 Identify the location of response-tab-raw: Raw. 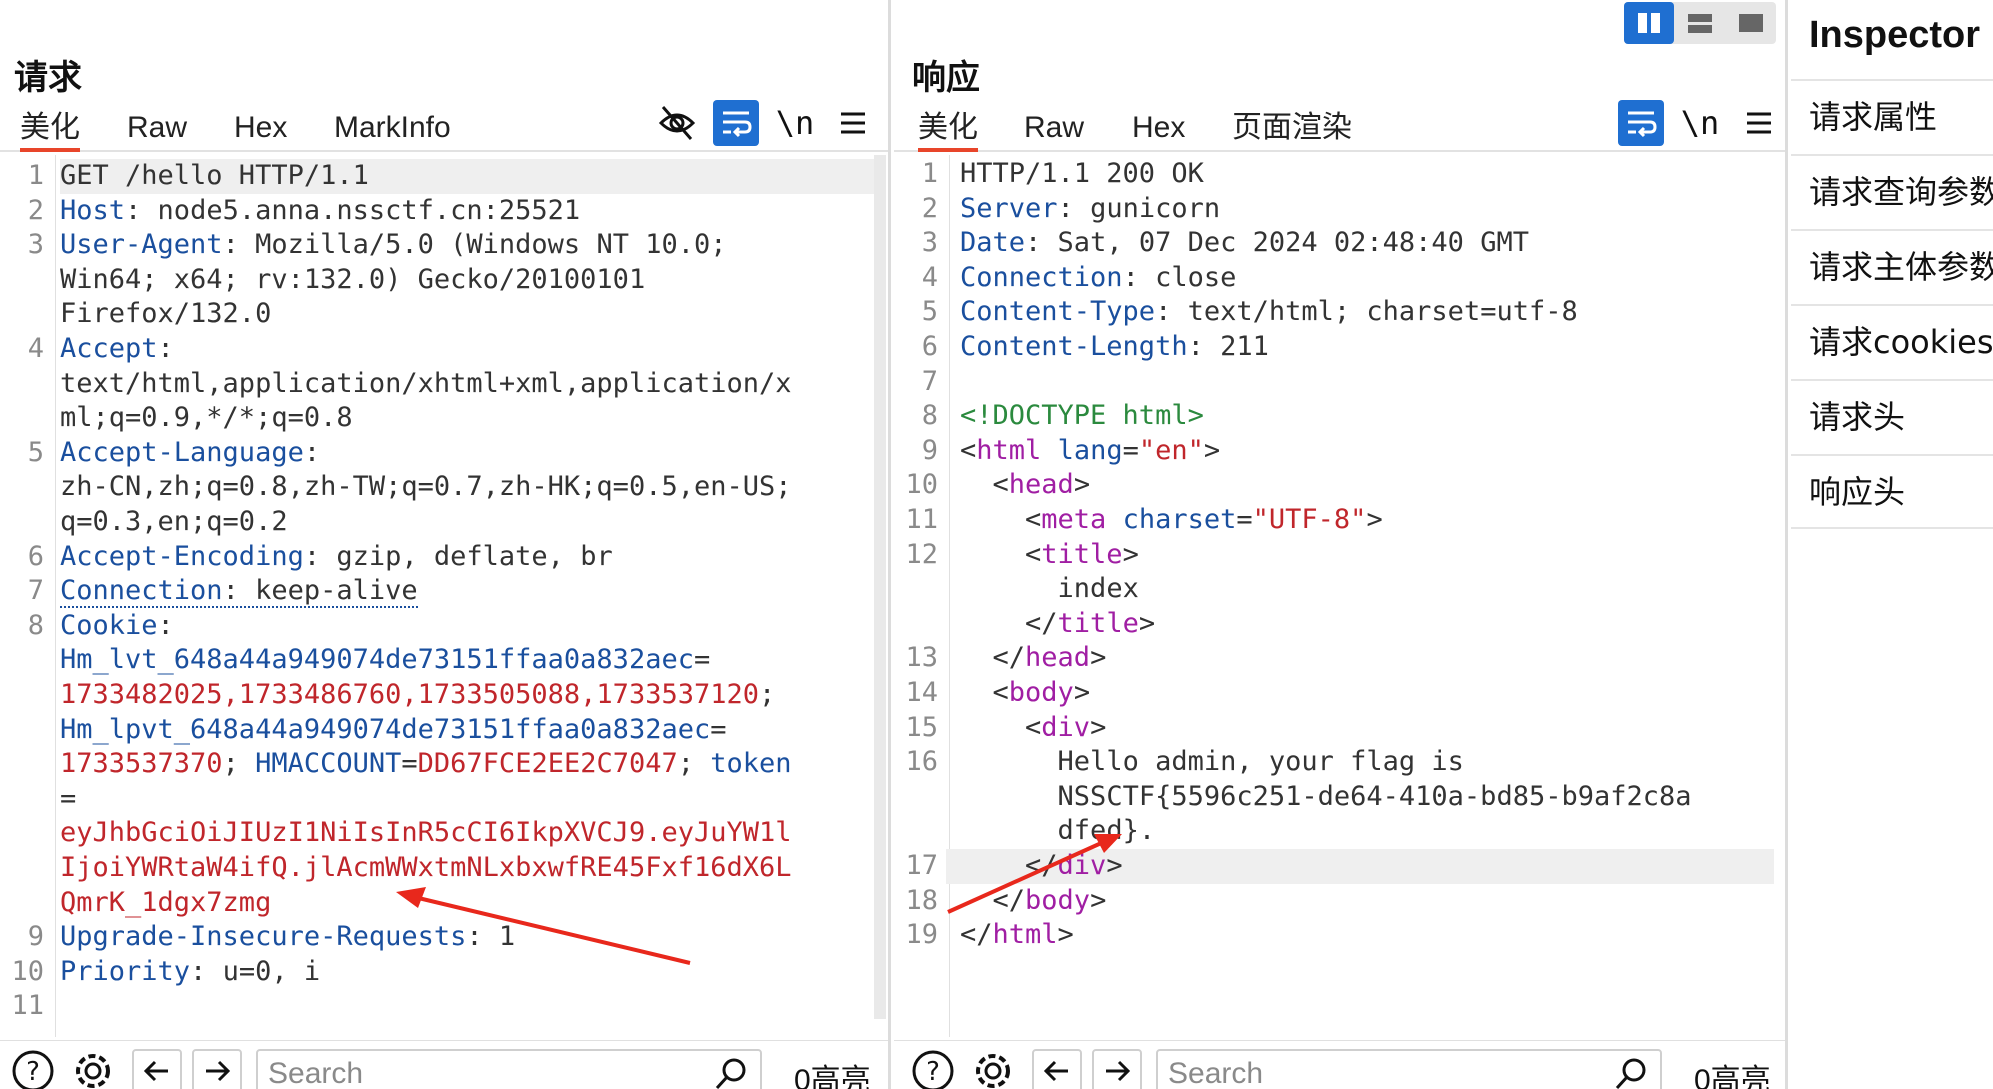
(1054, 130).